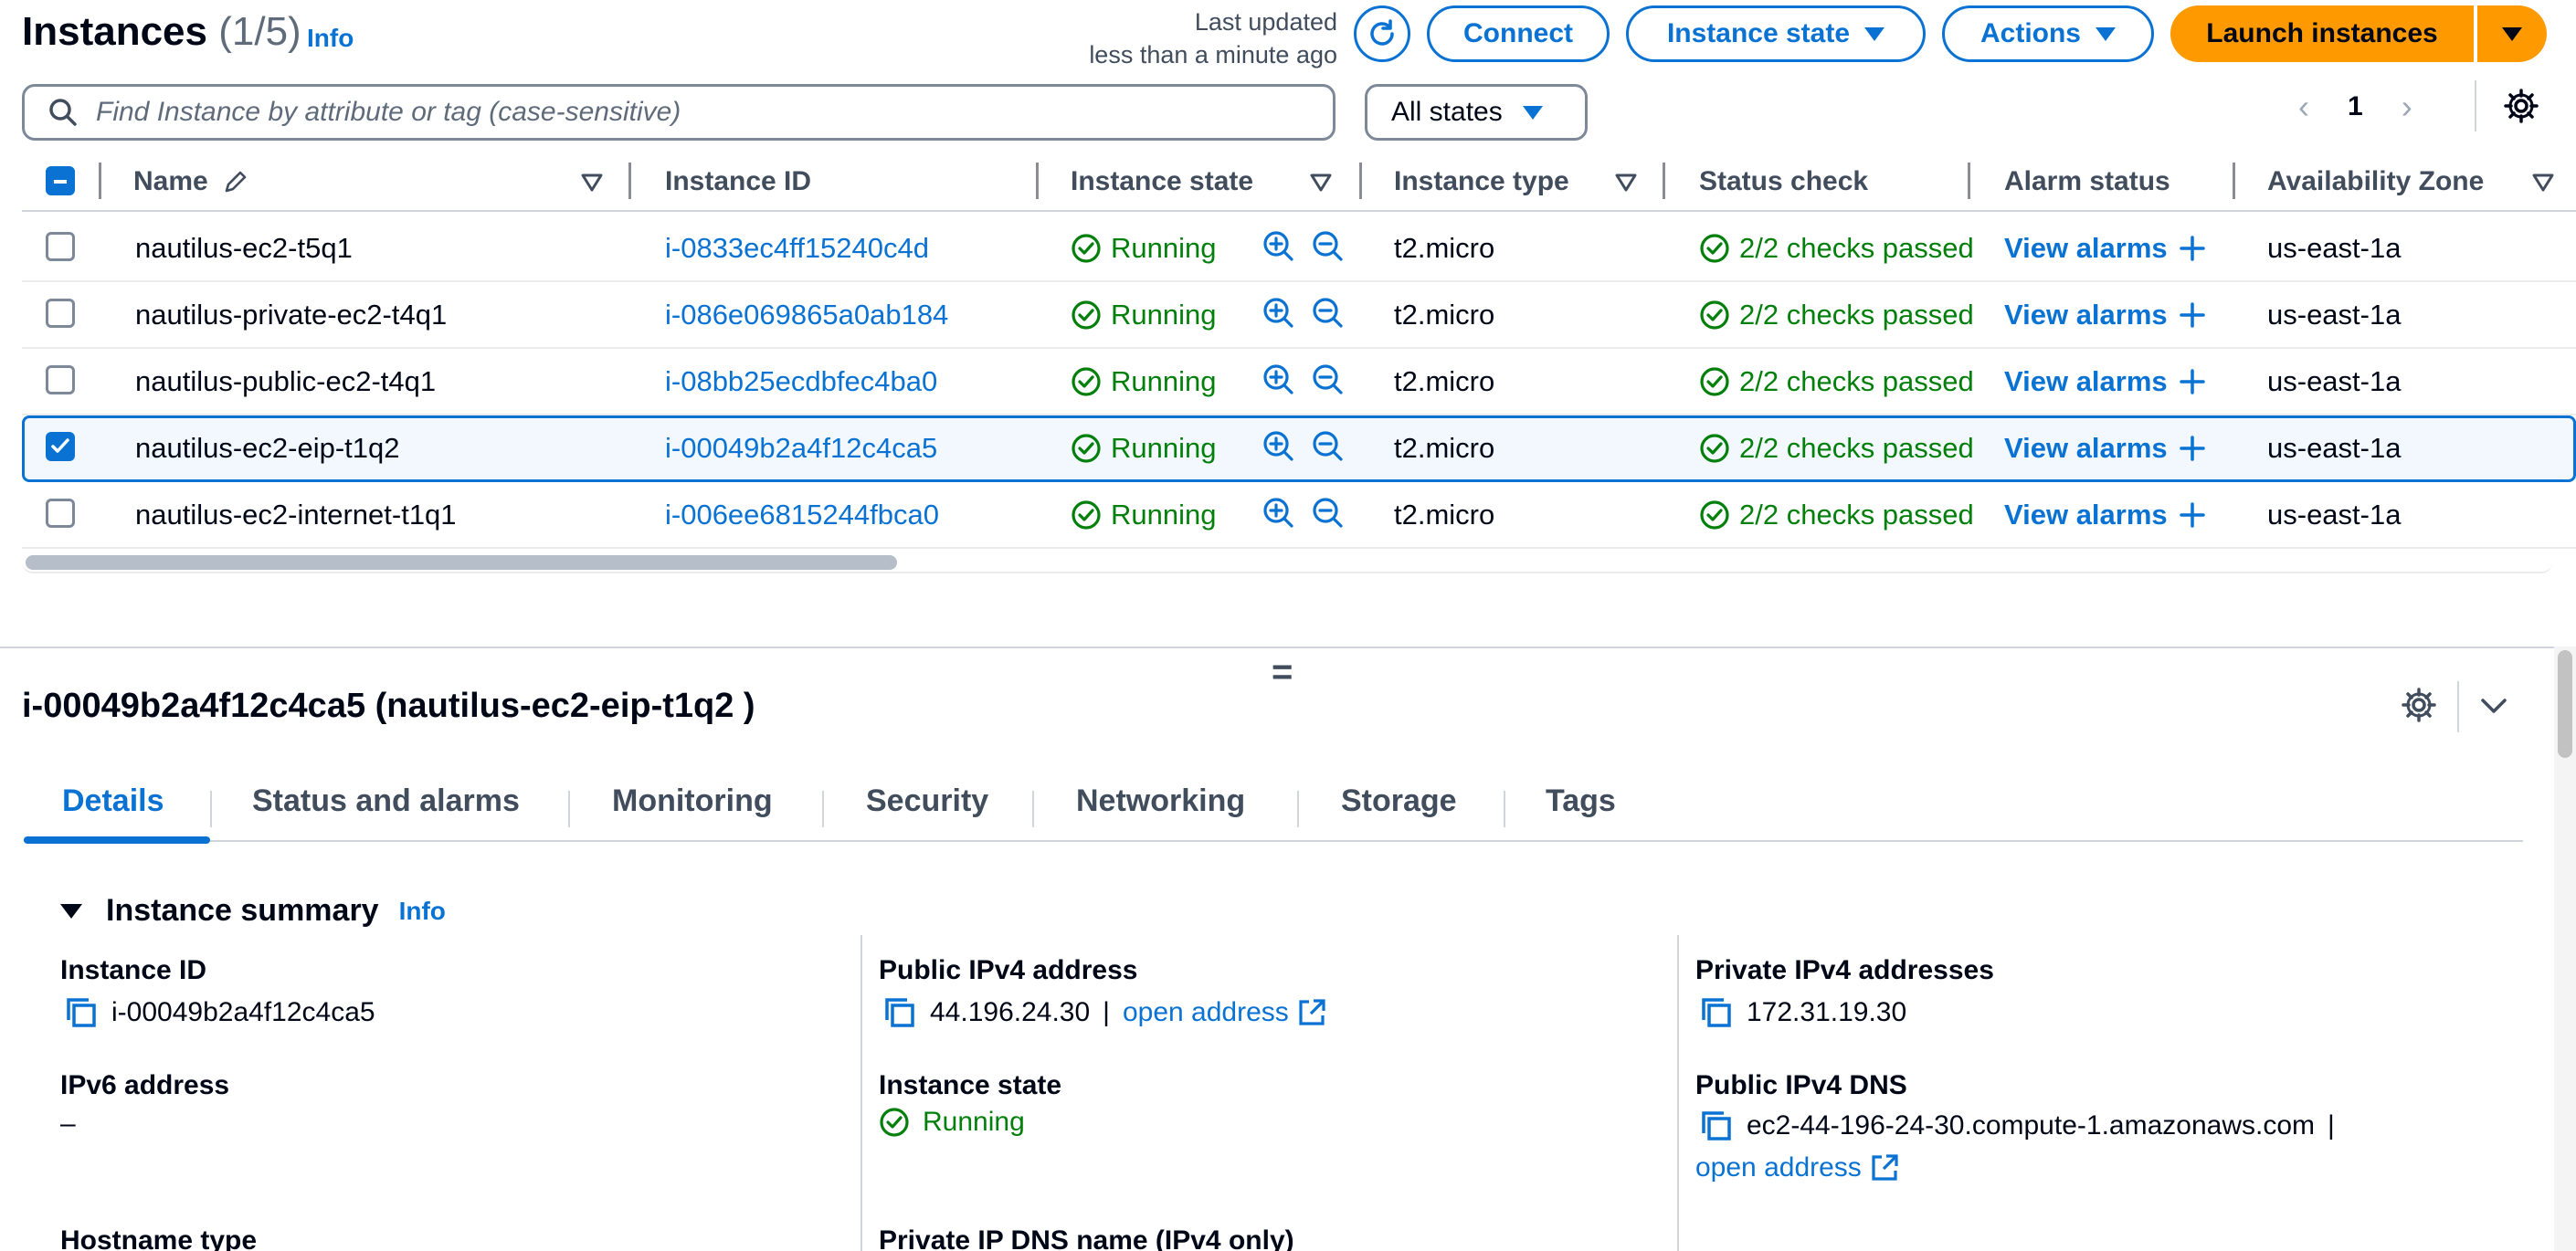 The height and width of the screenshot is (1251, 2576). I want to click on instance-state-button: Instance state, so click(1776, 33).